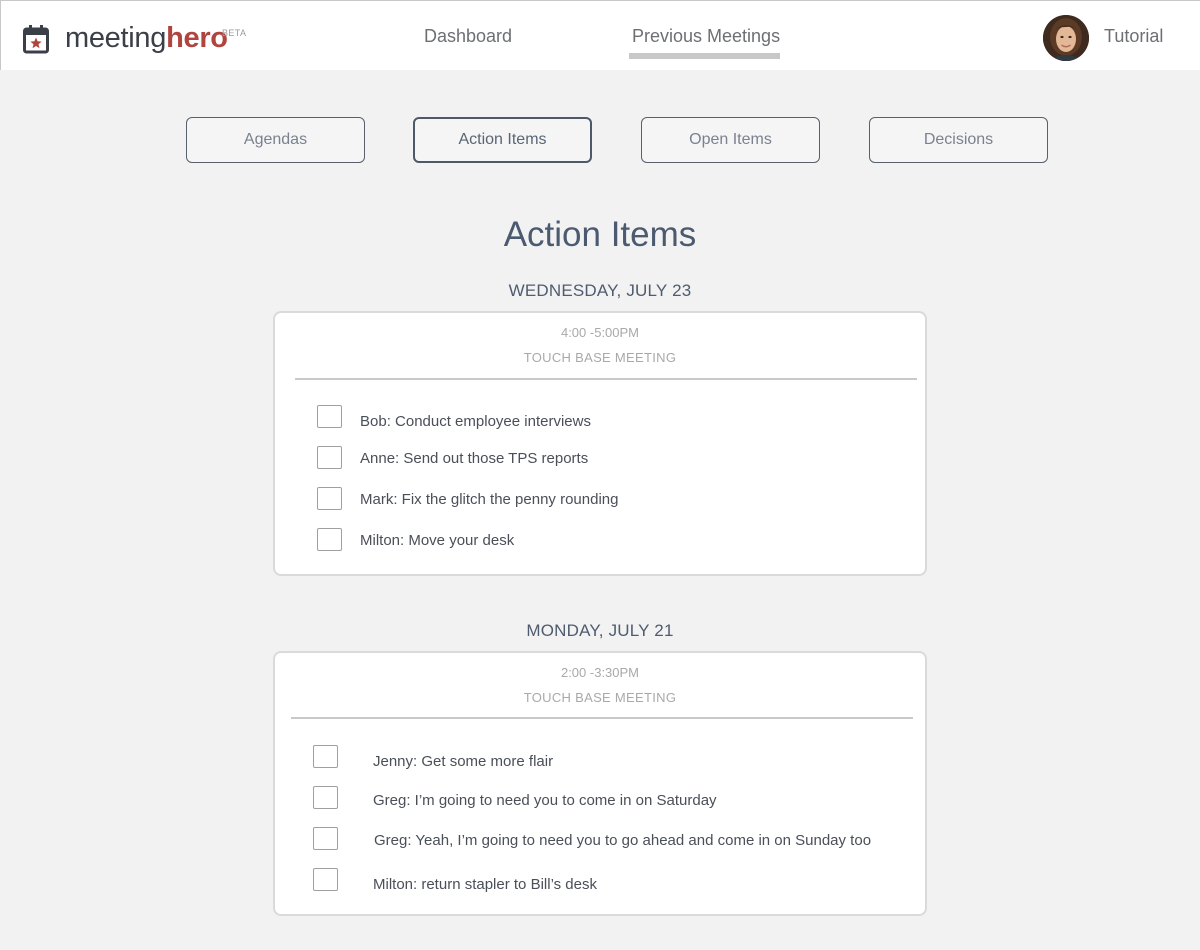 This screenshot has width=1200, height=950. What do you see at coordinates (706, 36) in the screenshot?
I see `nav-previous-meetings: Previous Meetings` at bounding box center [706, 36].